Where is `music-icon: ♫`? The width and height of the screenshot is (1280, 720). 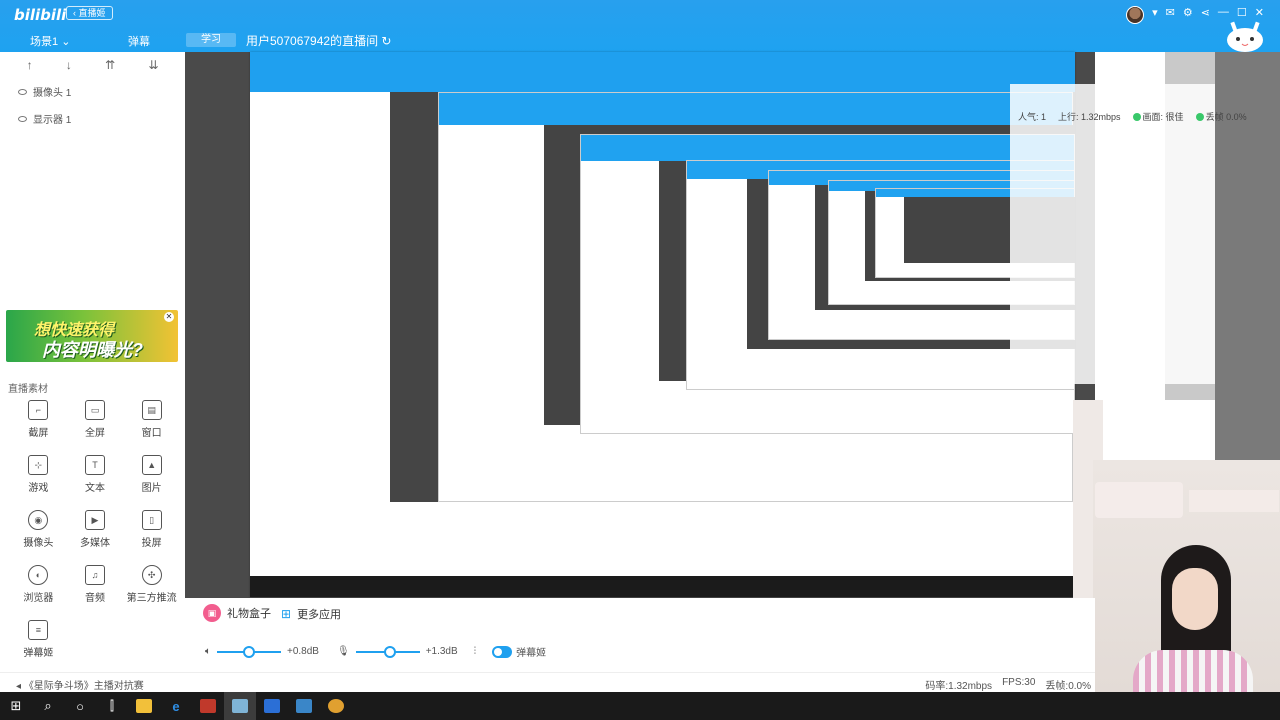 music-icon: ♫ is located at coordinates (94, 575).